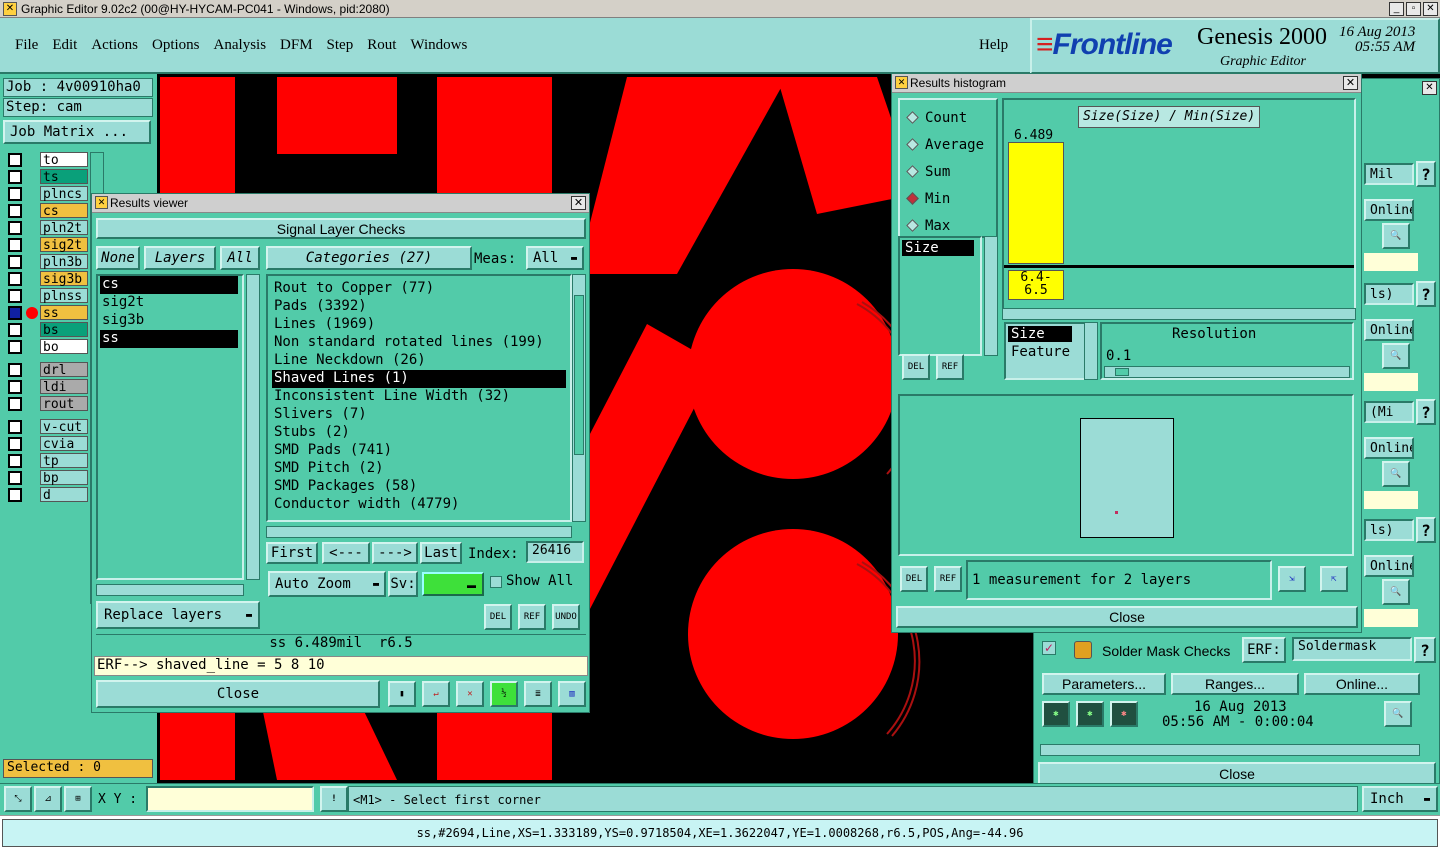  What do you see at coordinates (914, 579) in the screenshot?
I see `preview-del-button: DEL` at bounding box center [914, 579].